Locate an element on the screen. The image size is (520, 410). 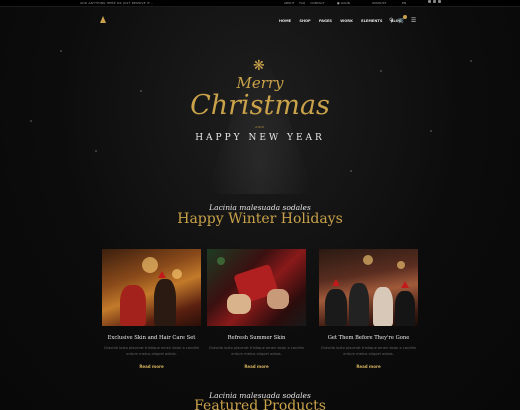
hero-new-year: HAPPY NEW YEAR is located at coordinates (260, 138).